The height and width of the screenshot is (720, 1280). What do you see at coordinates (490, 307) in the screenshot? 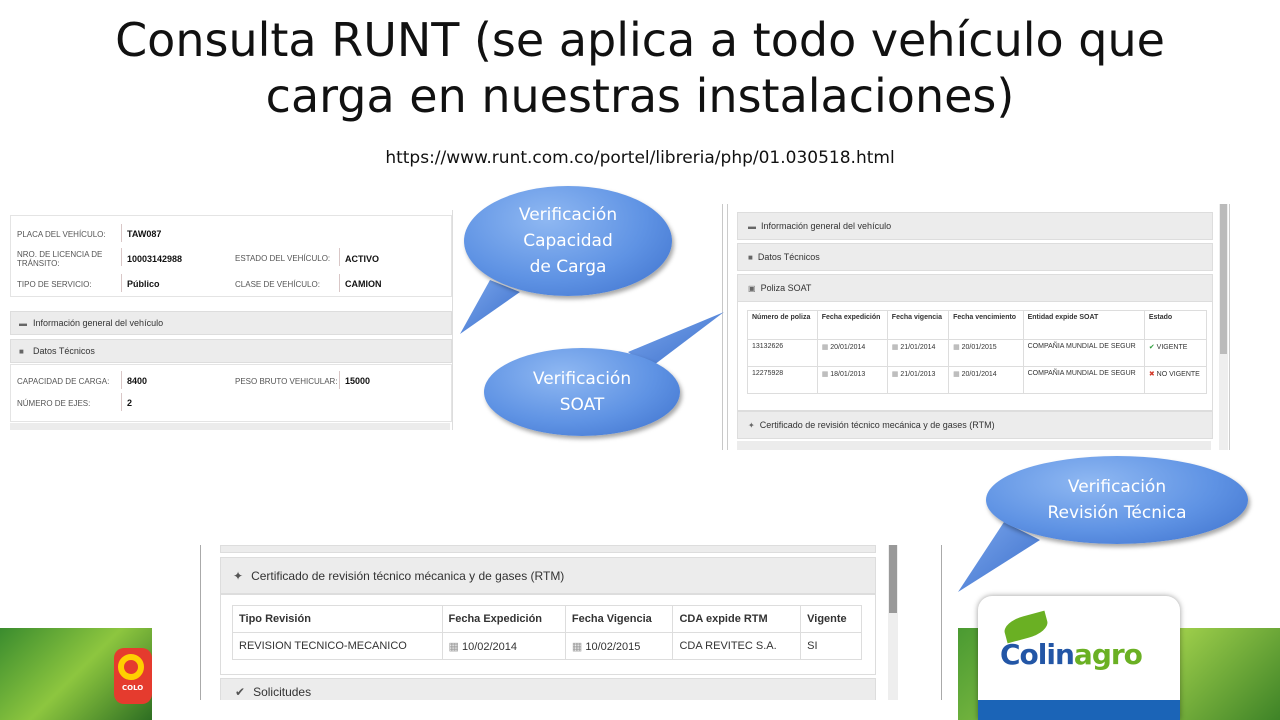
I see `callout-tail-carga` at bounding box center [490, 307].